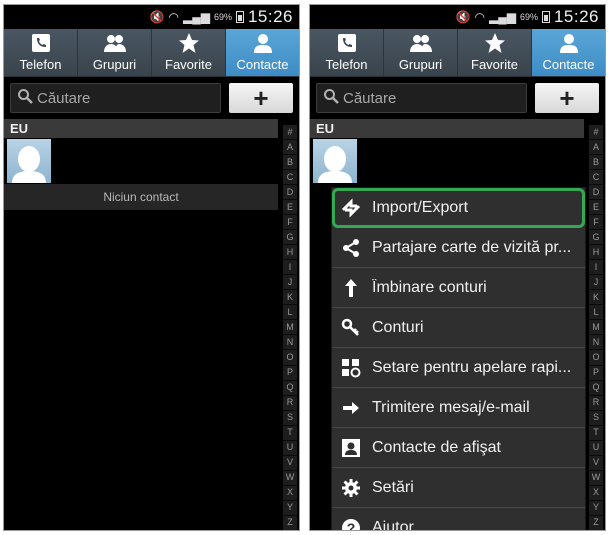 The width and height of the screenshot is (611, 535). What do you see at coordinates (576, 16) in the screenshot?
I see `clock: 15:26` at bounding box center [576, 16].